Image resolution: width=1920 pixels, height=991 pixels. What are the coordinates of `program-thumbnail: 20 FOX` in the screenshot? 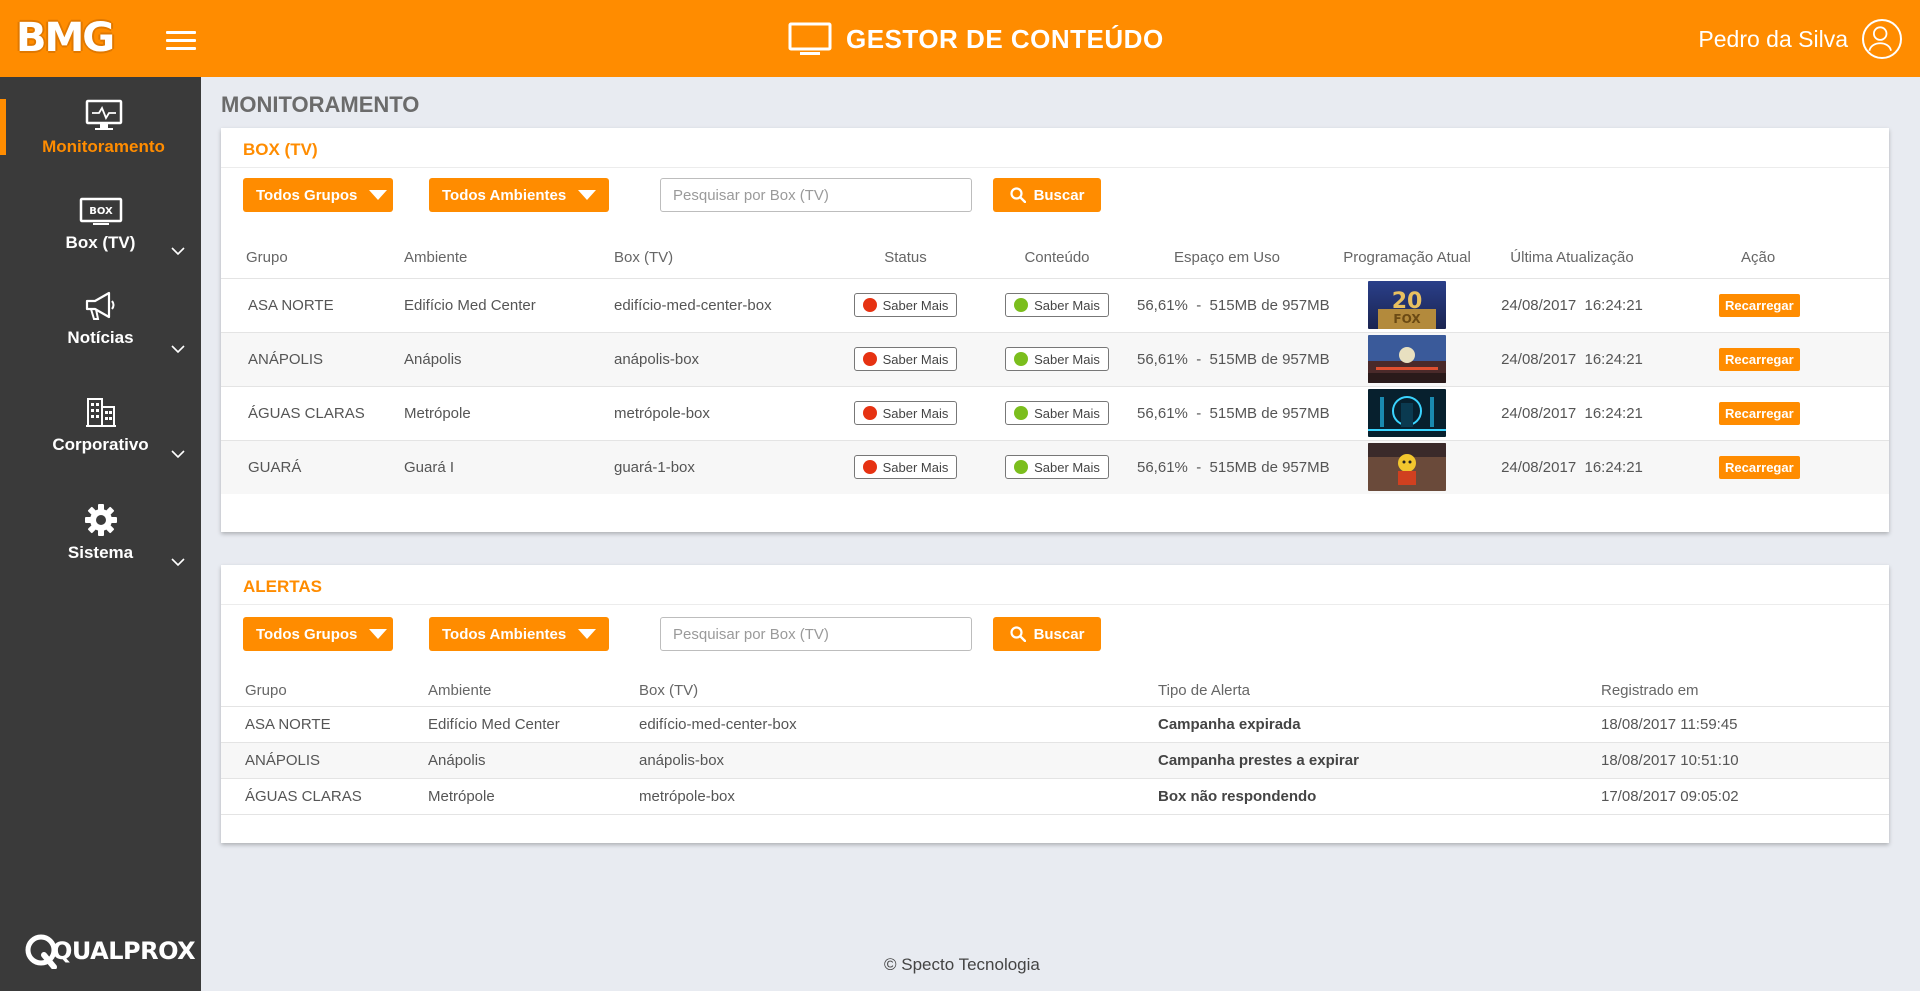 It's located at (1407, 305).